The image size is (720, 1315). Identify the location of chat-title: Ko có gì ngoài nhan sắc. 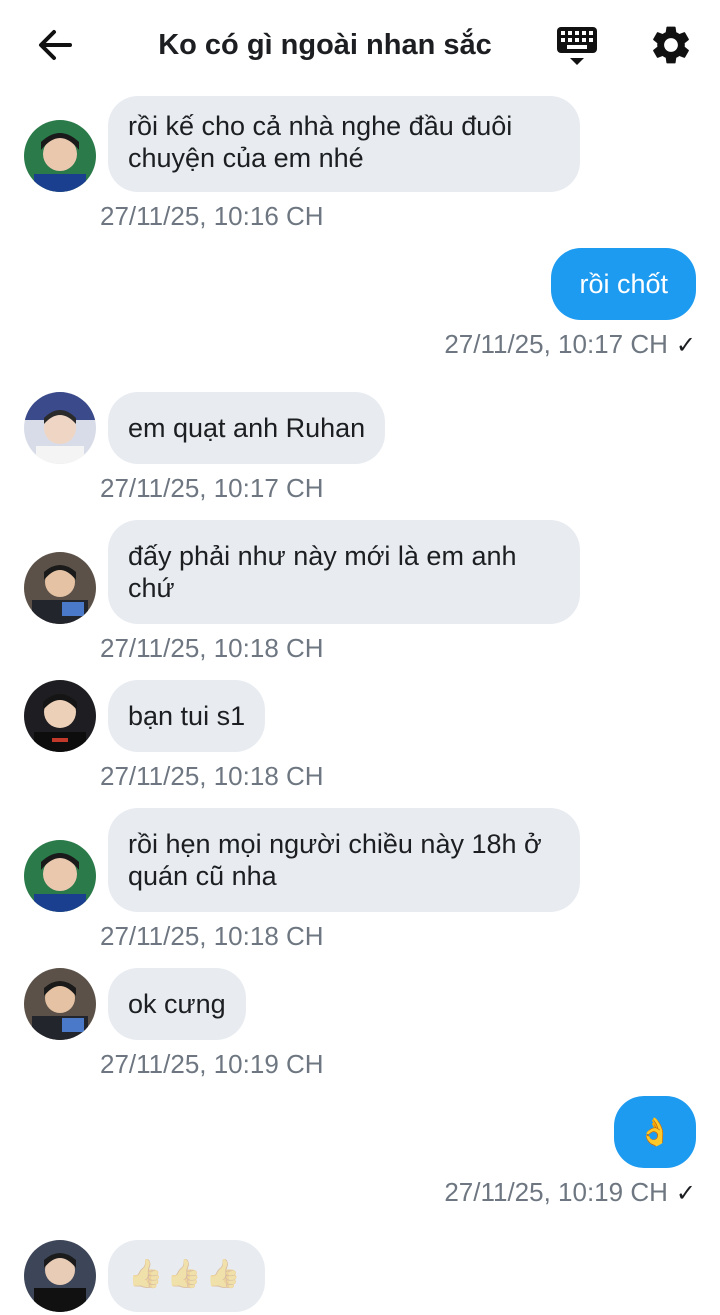
(325, 45).